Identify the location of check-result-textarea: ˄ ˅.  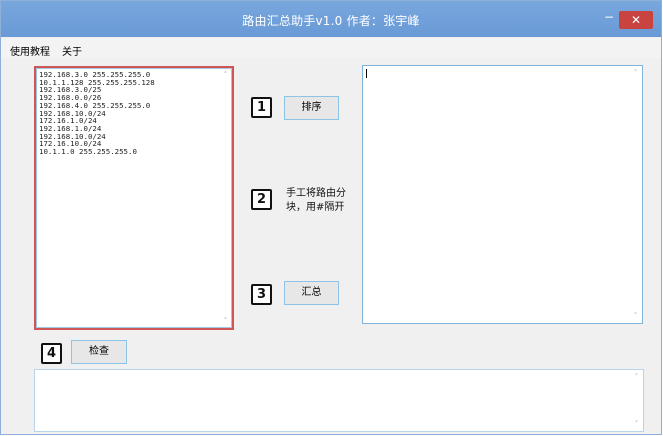
(339, 400).